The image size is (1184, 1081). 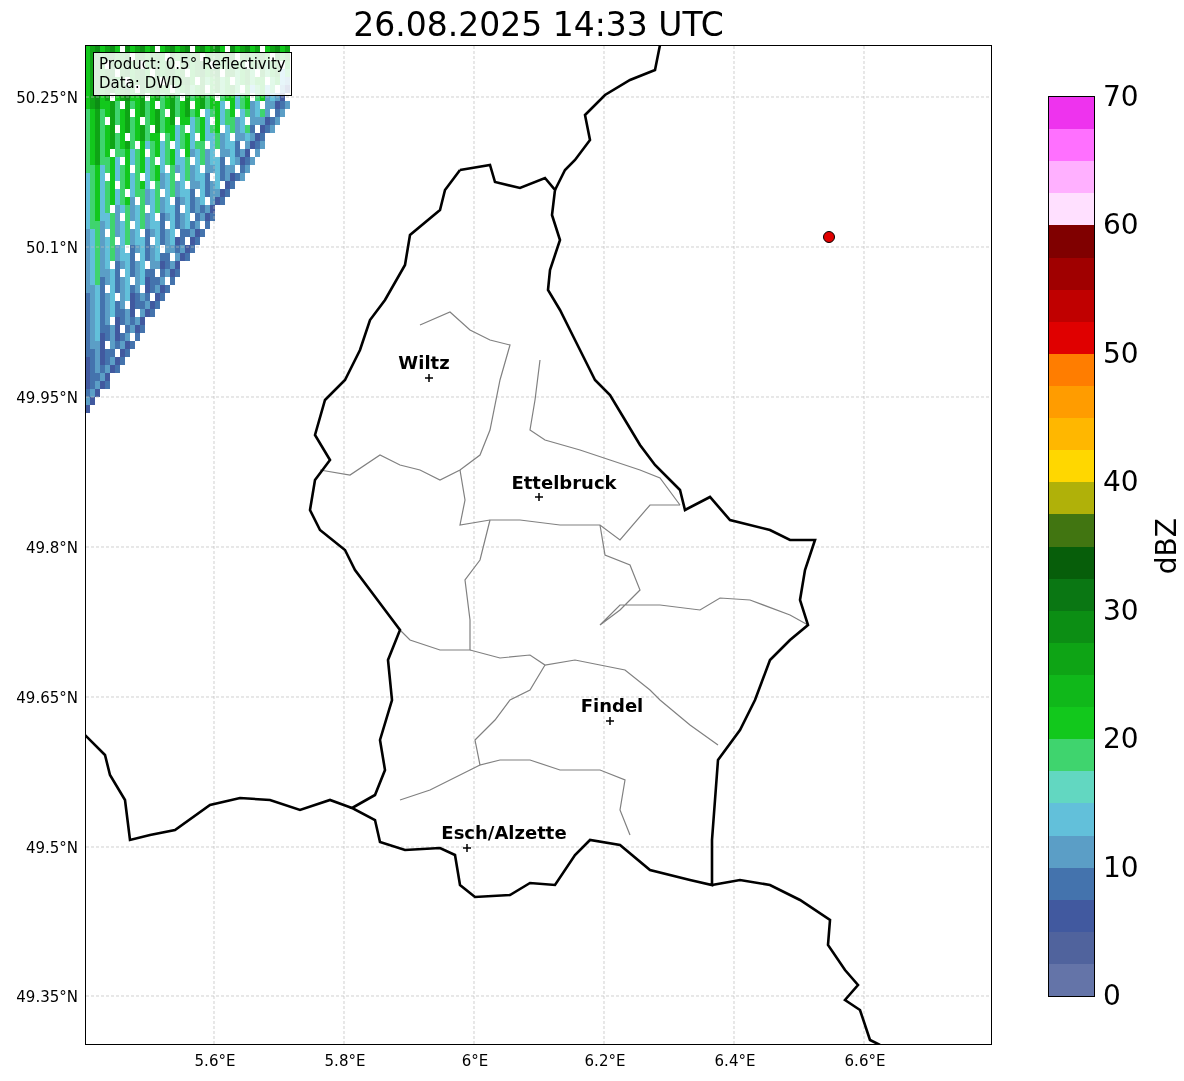 What do you see at coordinates (47, 98) in the screenshot?
I see `latitude-label: 50.25°N` at bounding box center [47, 98].